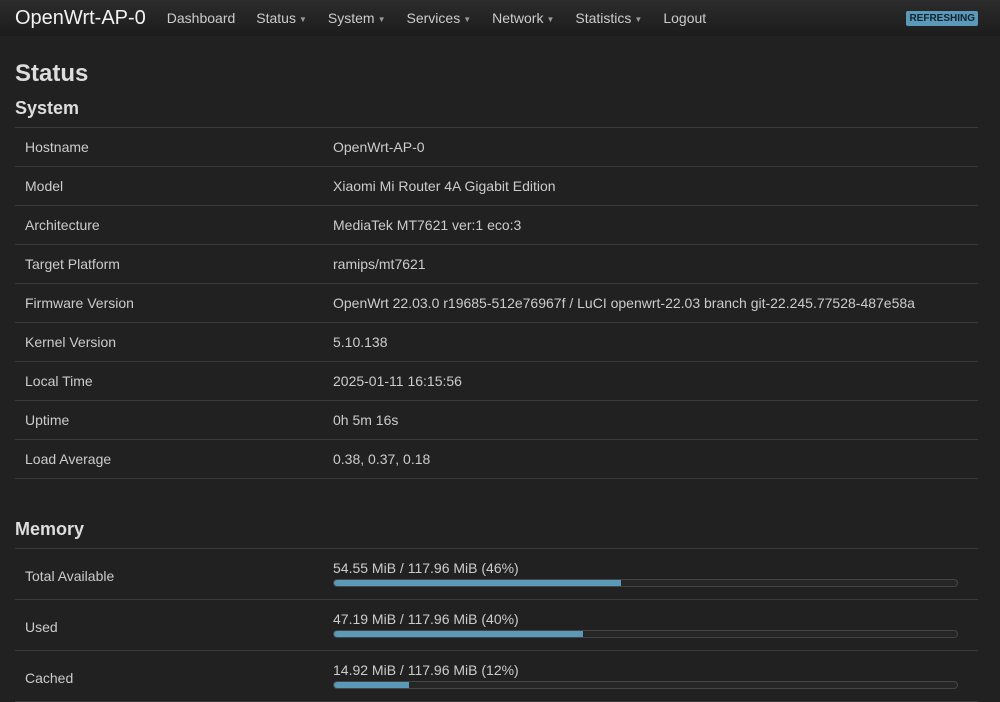 This screenshot has width=1000, height=702. What do you see at coordinates (379, 264) in the screenshot?
I see `row-value: ramips/mt7621` at bounding box center [379, 264].